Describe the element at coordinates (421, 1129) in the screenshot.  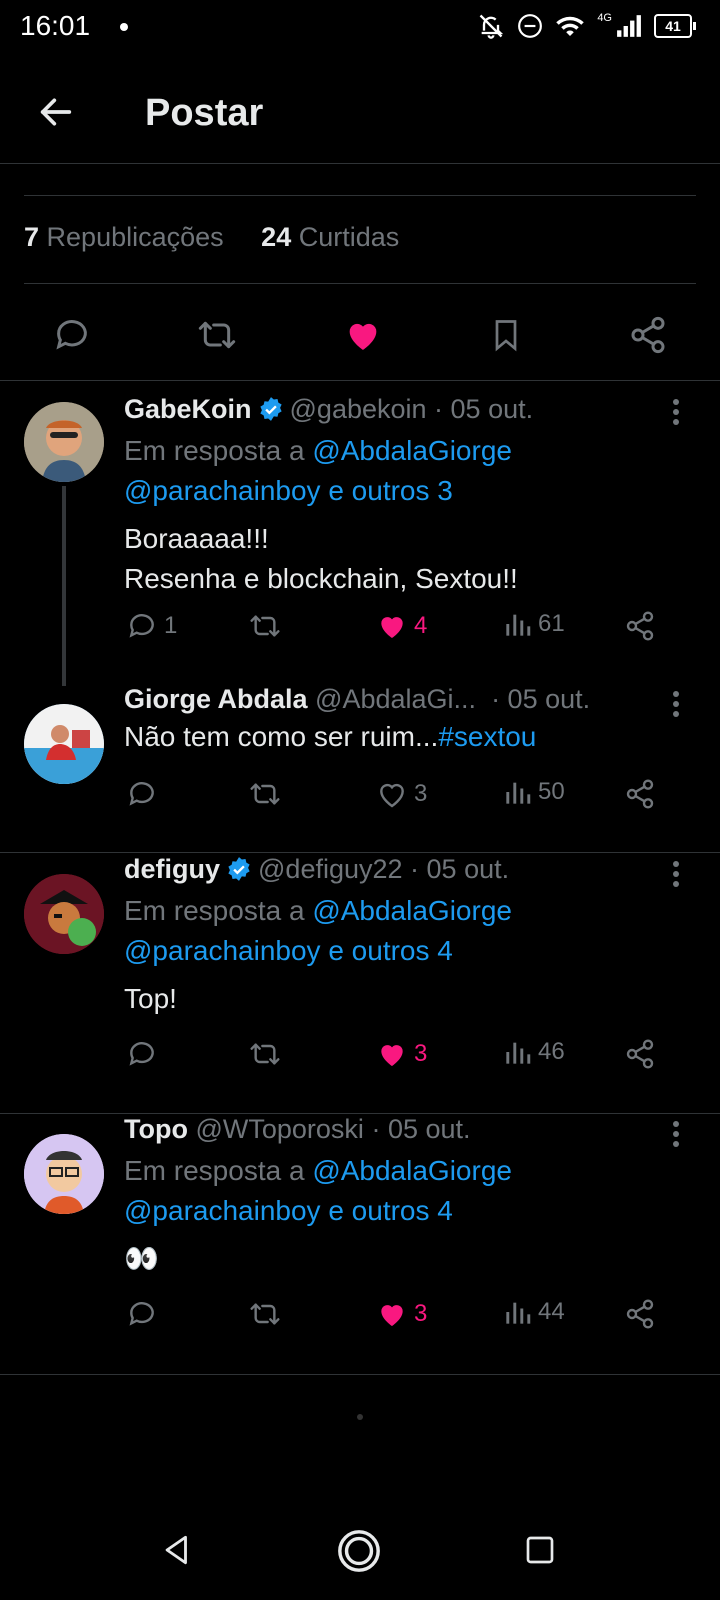
I see `post-date: · 05 out.` at that location.